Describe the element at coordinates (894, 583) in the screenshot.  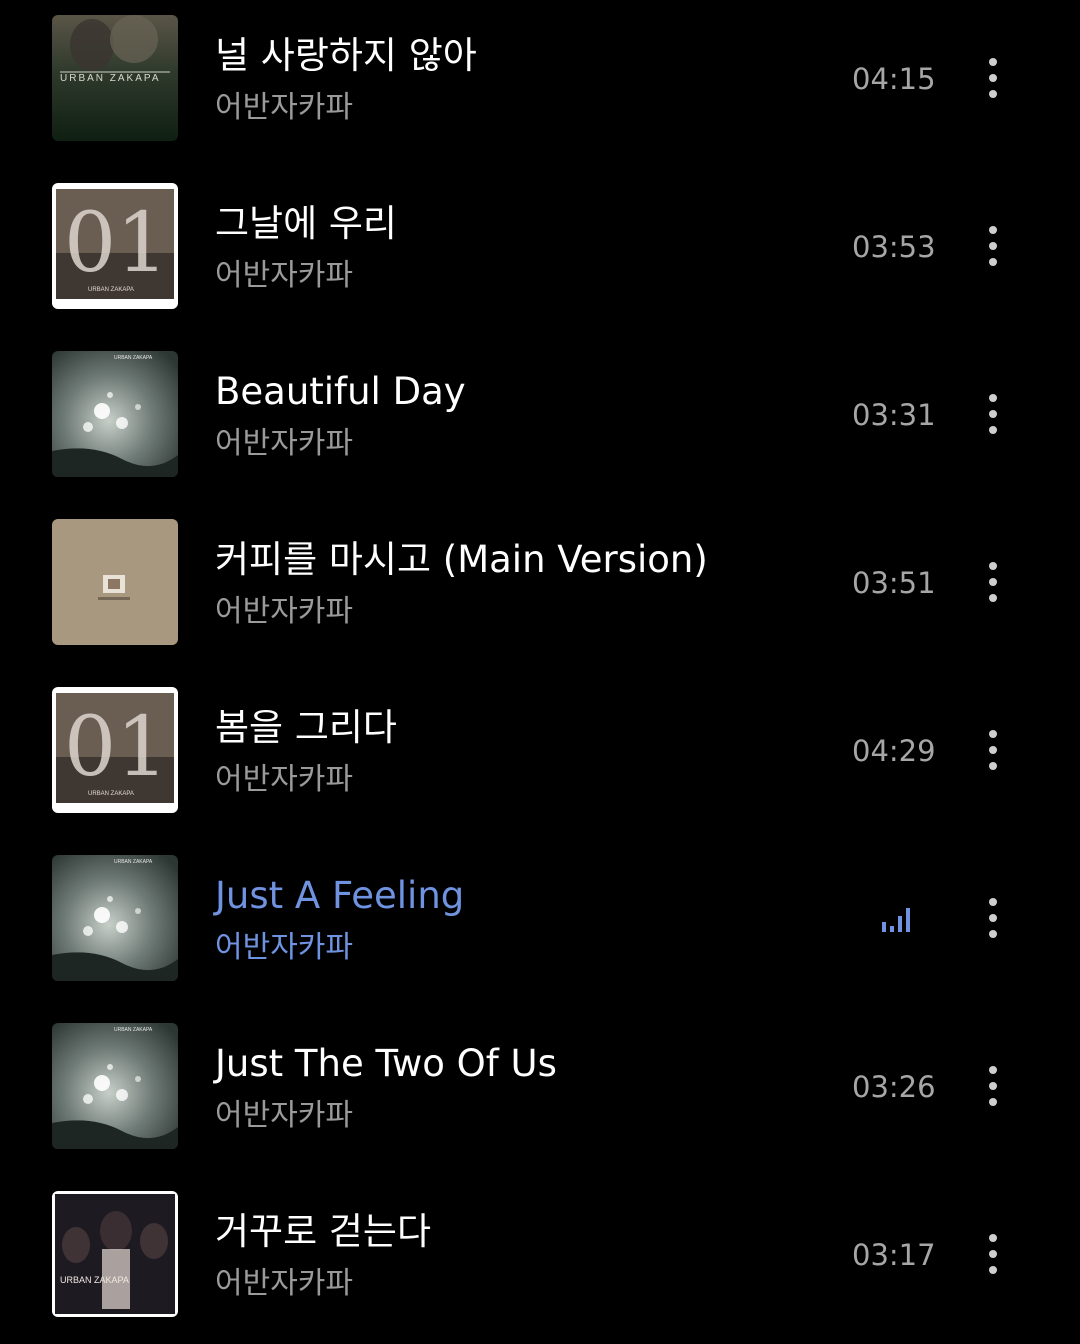
I see `track-duration: 03:51` at that location.